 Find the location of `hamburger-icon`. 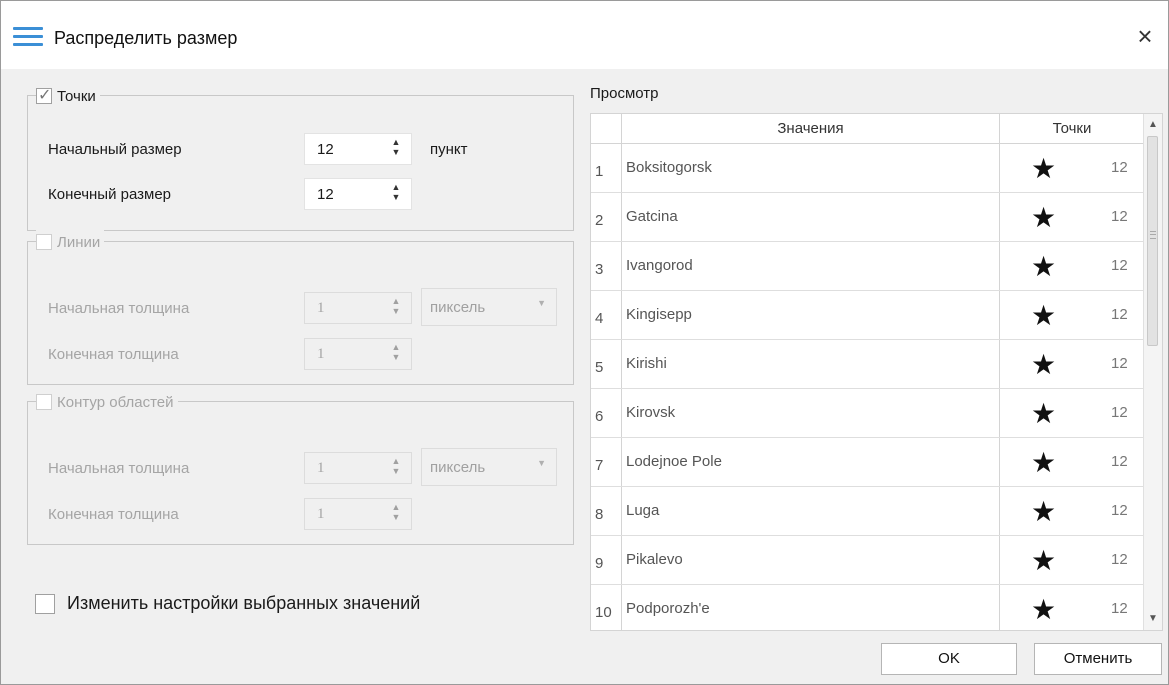

hamburger-icon is located at coordinates (28, 37).